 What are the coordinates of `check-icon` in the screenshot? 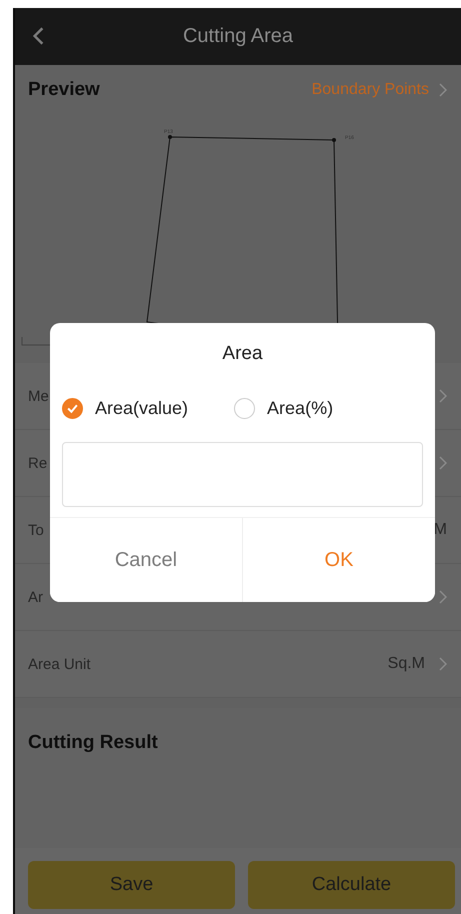 It's located at (72, 408).